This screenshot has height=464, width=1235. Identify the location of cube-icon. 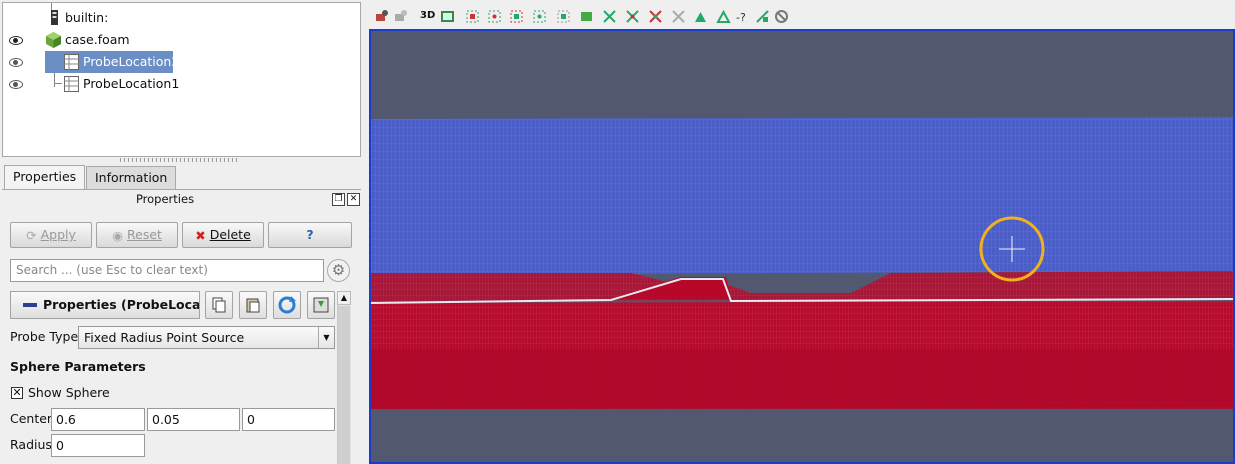
(53, 40).